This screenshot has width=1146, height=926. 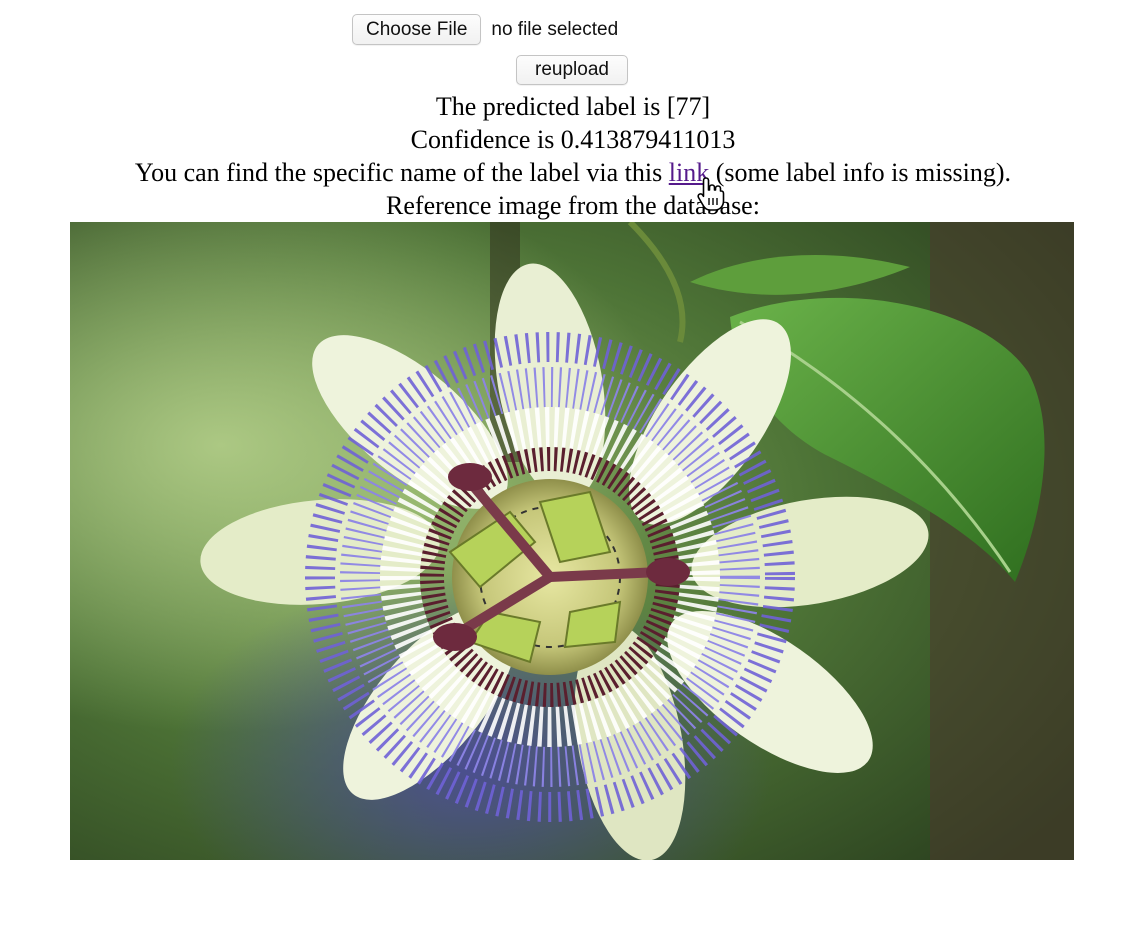 I want to click on label-info-suffix: (some label info is missing)., so click(x=860, y=172).